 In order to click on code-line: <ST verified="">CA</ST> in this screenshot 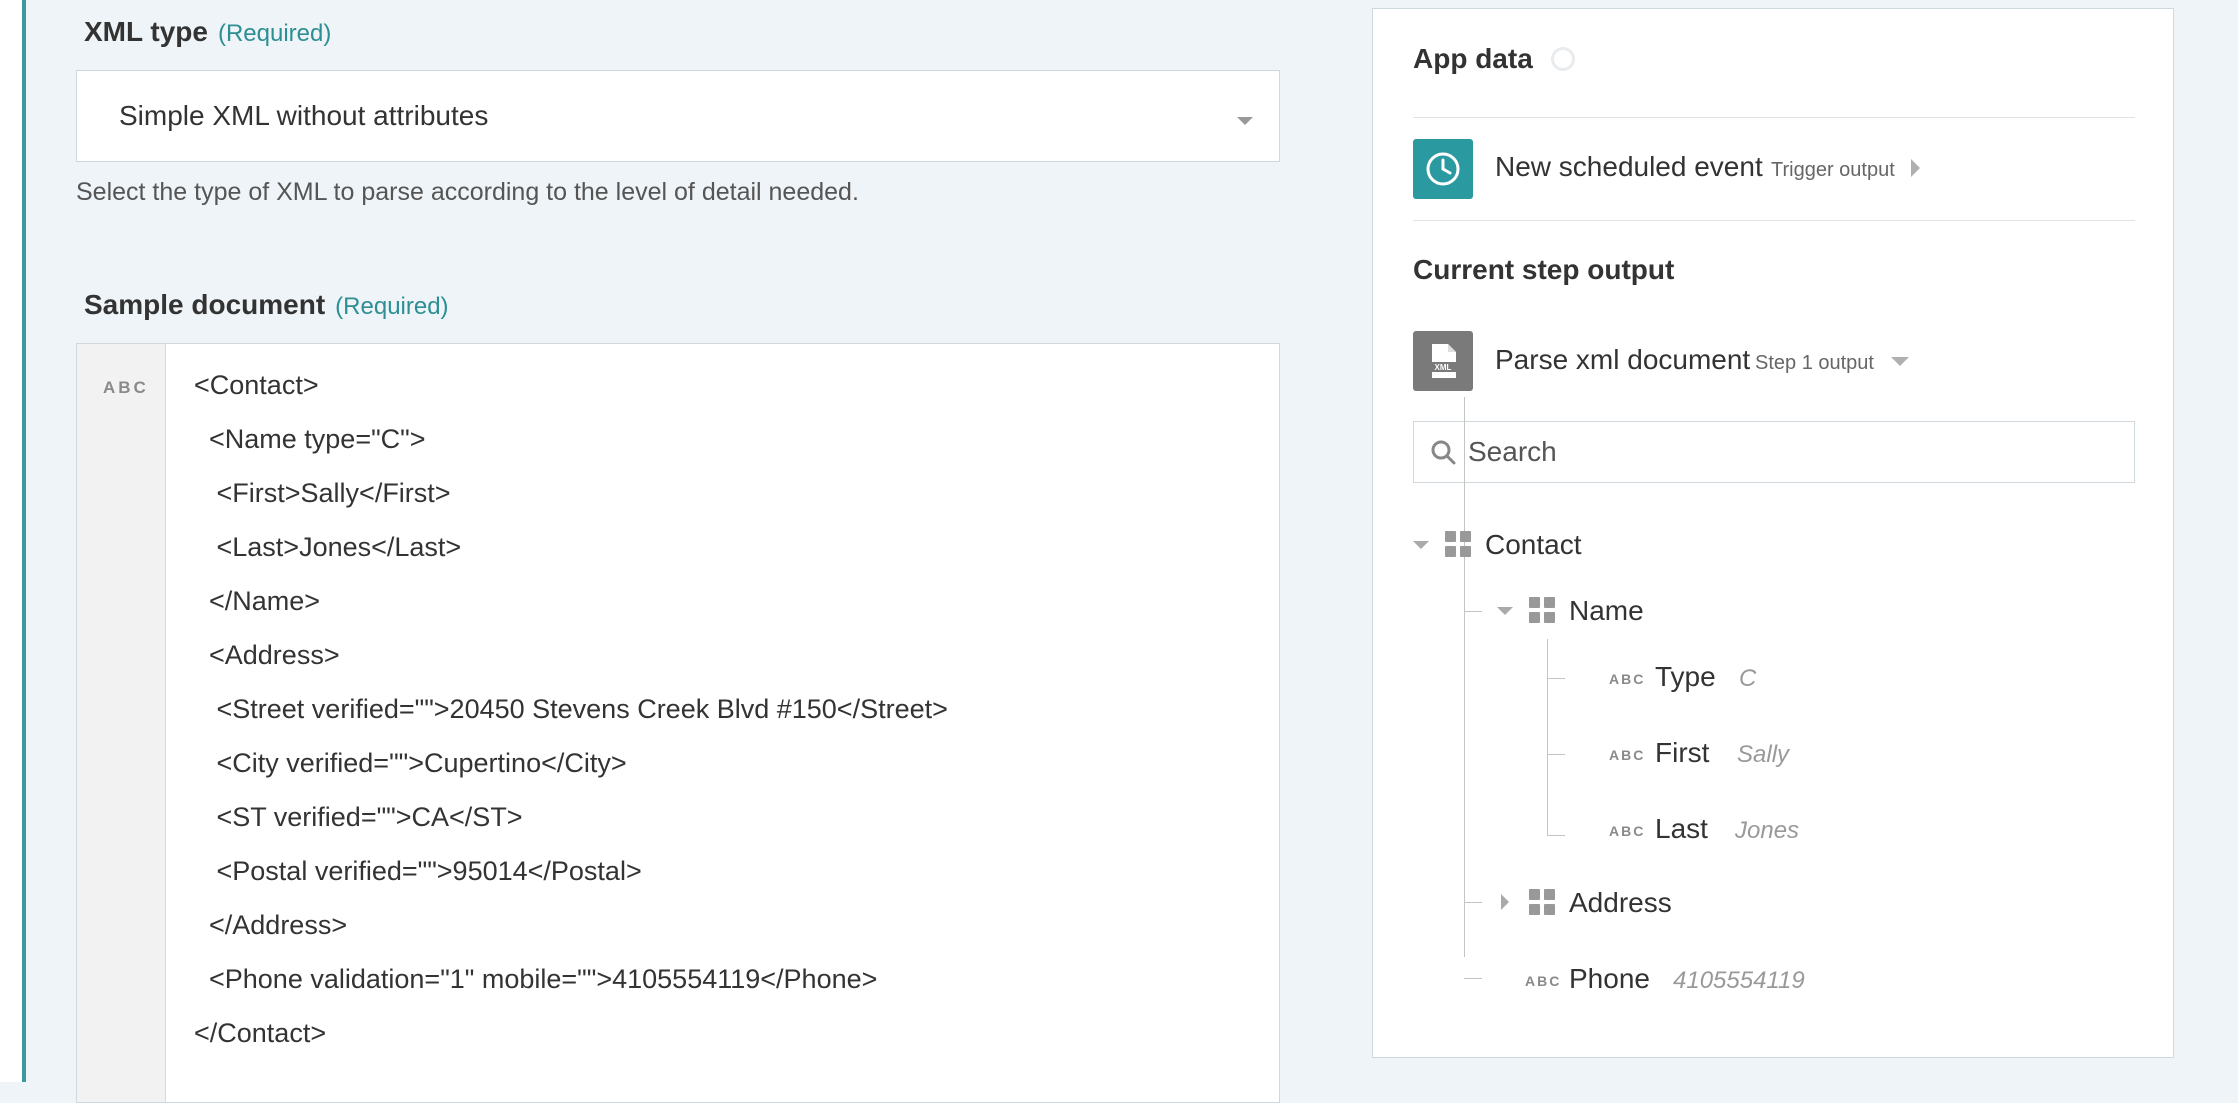, I will do `click(358, 817)`.